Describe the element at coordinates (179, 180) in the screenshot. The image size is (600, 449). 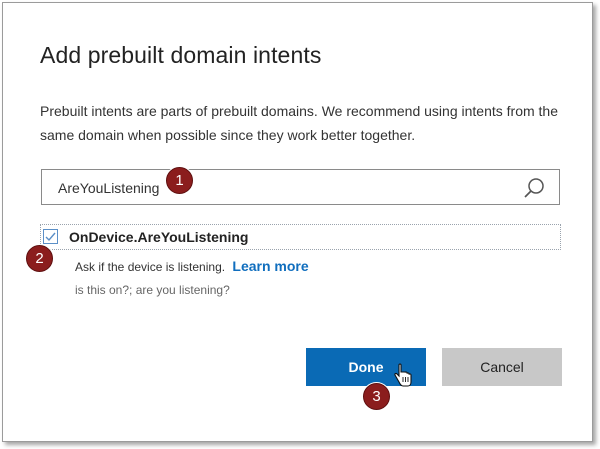
I see `callout-badge-1: 1` at that location.